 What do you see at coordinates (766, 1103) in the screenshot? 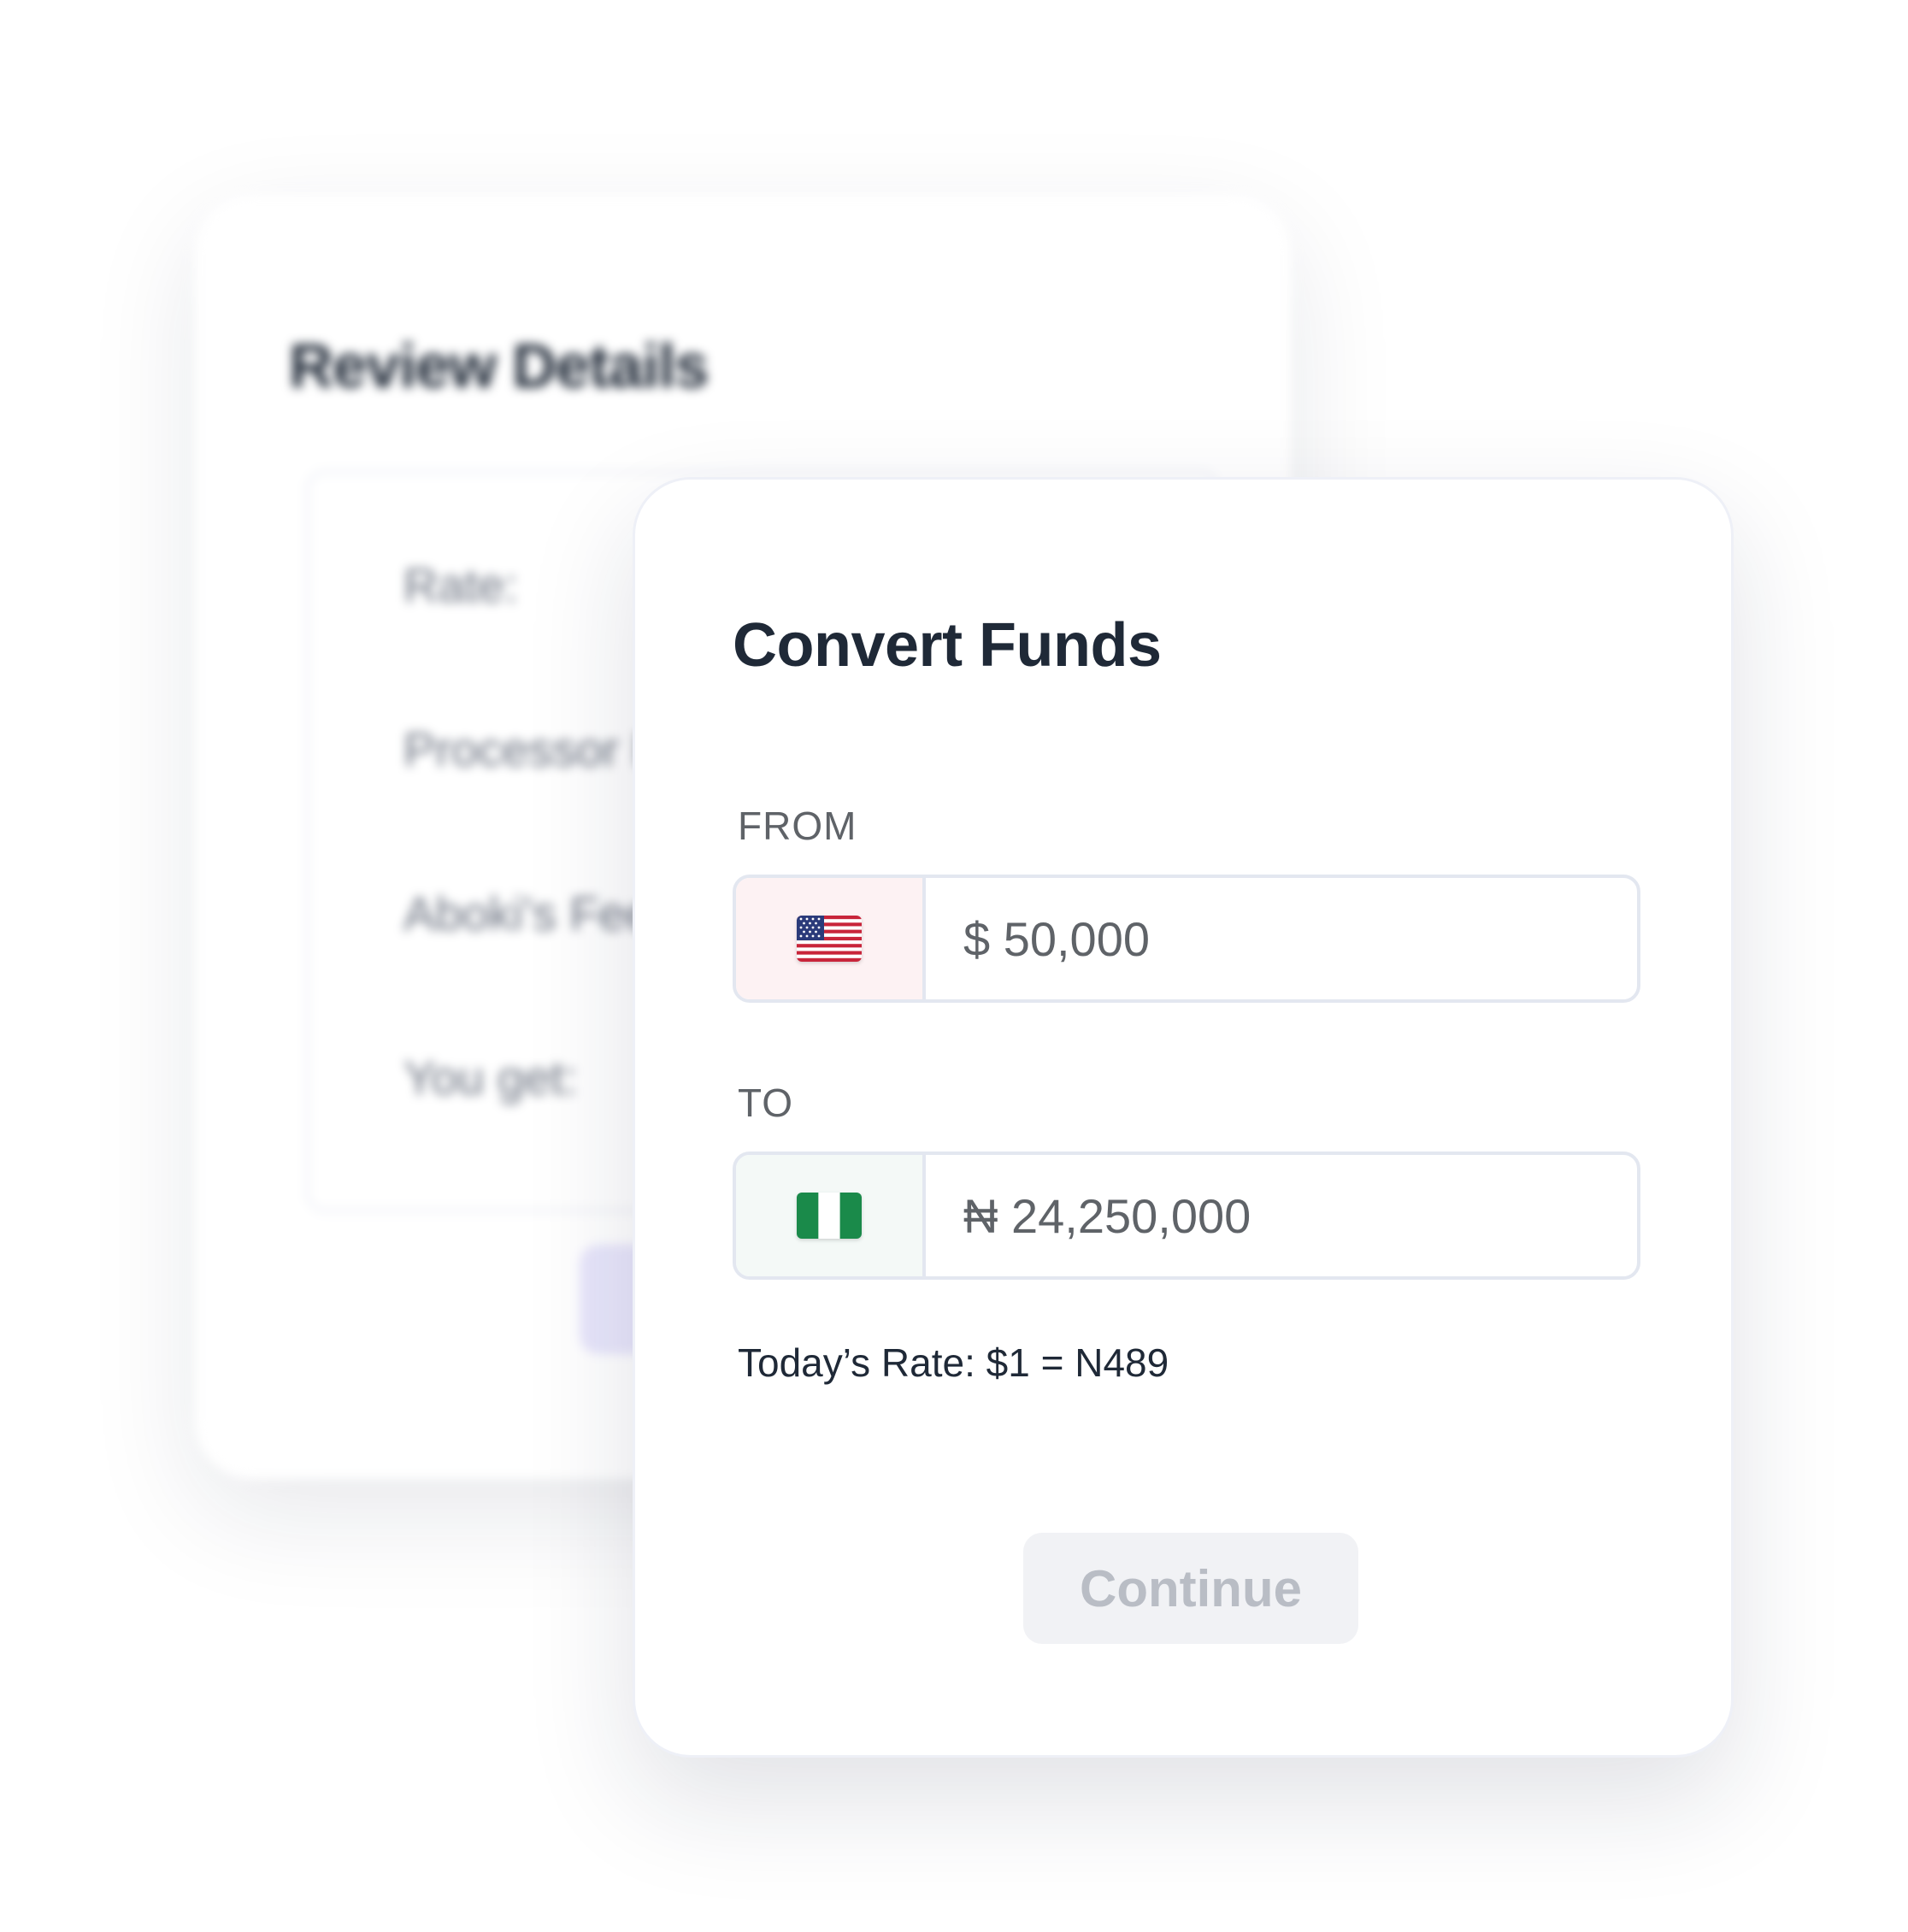
I see `to-label: TO` at bounding box center [766, 1103].